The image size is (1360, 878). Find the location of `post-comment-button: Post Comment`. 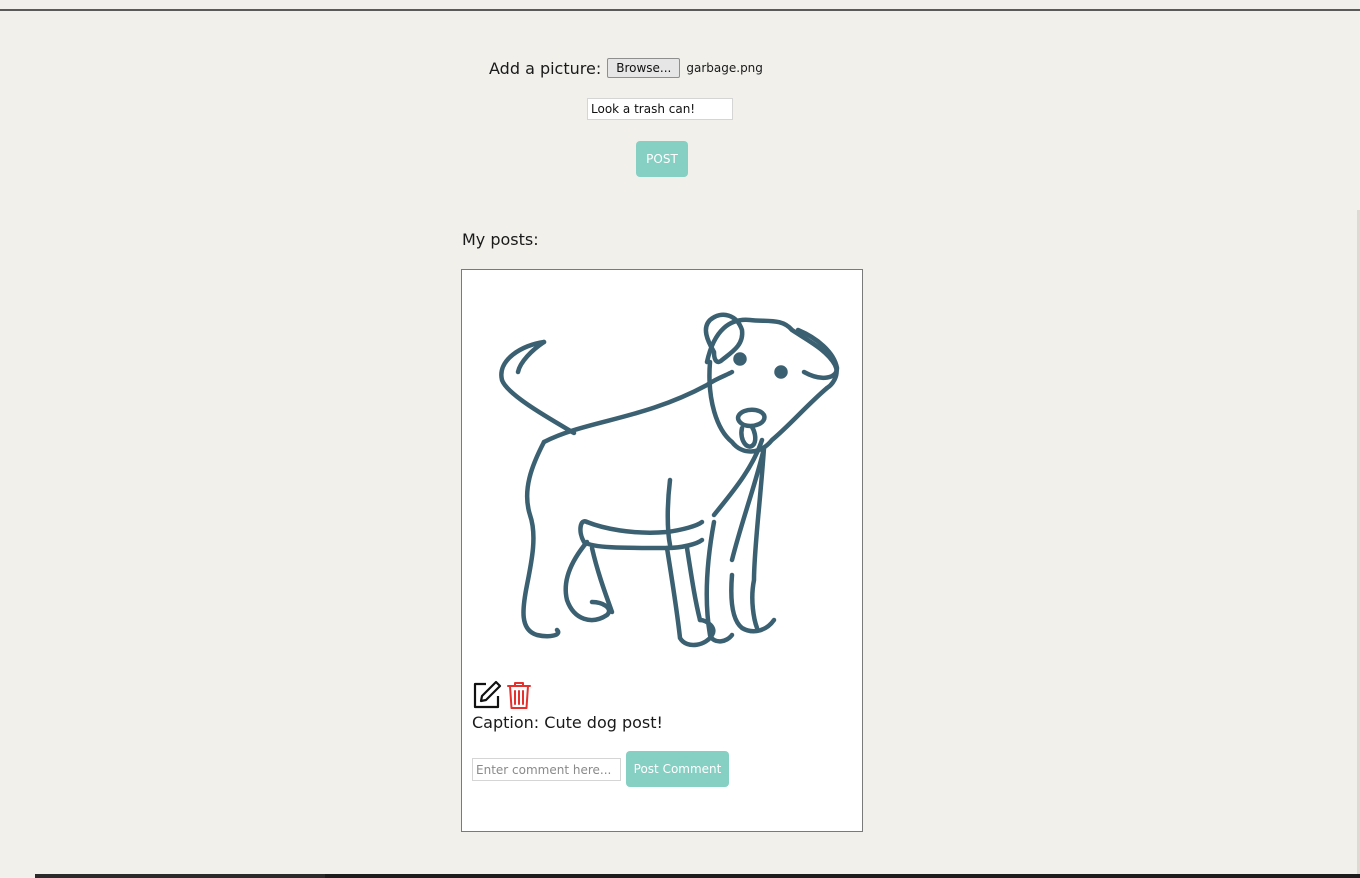

post-comment-button: Post Comment is located at coordinates (677, 769).